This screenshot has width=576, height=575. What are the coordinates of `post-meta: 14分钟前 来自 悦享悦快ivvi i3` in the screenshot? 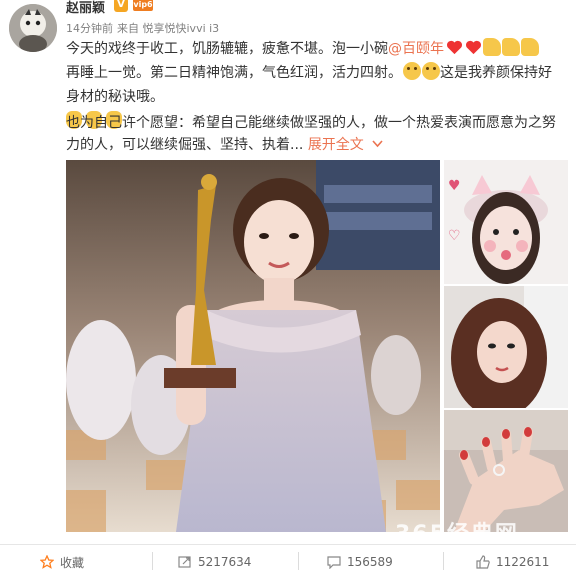 It's located at (142, 28).